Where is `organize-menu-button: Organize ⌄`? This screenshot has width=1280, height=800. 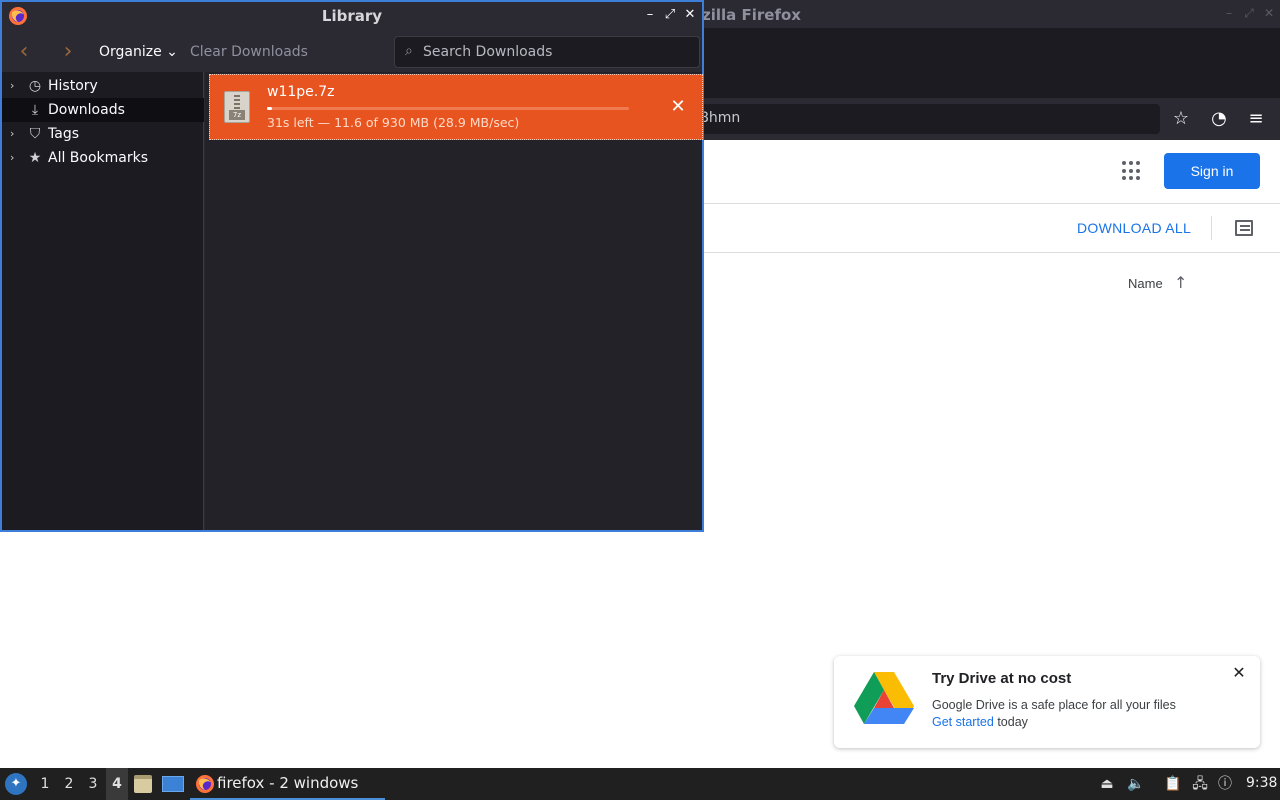 organize-menu-button: Organize ⌄ is located at coordinates (138, 52).